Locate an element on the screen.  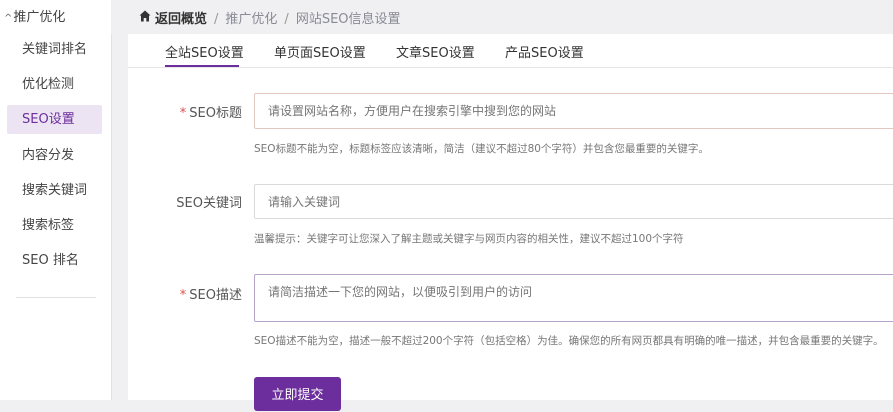
sidebar-item-search-keywords: 搜索关键词 is located at coordinates (54, 190).